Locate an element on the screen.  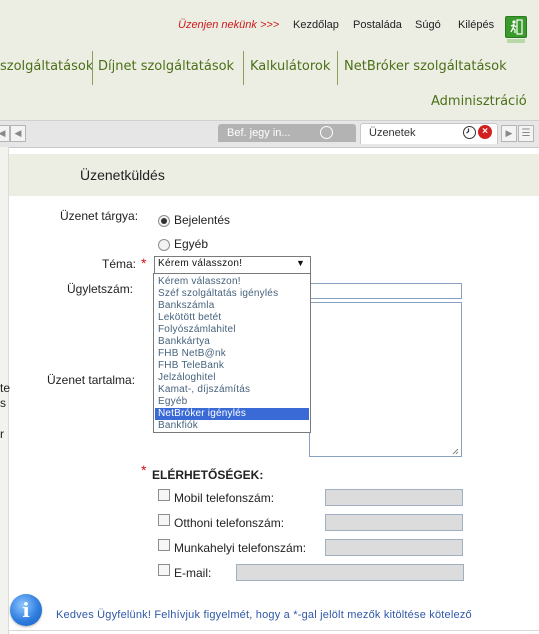
dropdown-option: Bankkártya is located at coordinates (232, 342).